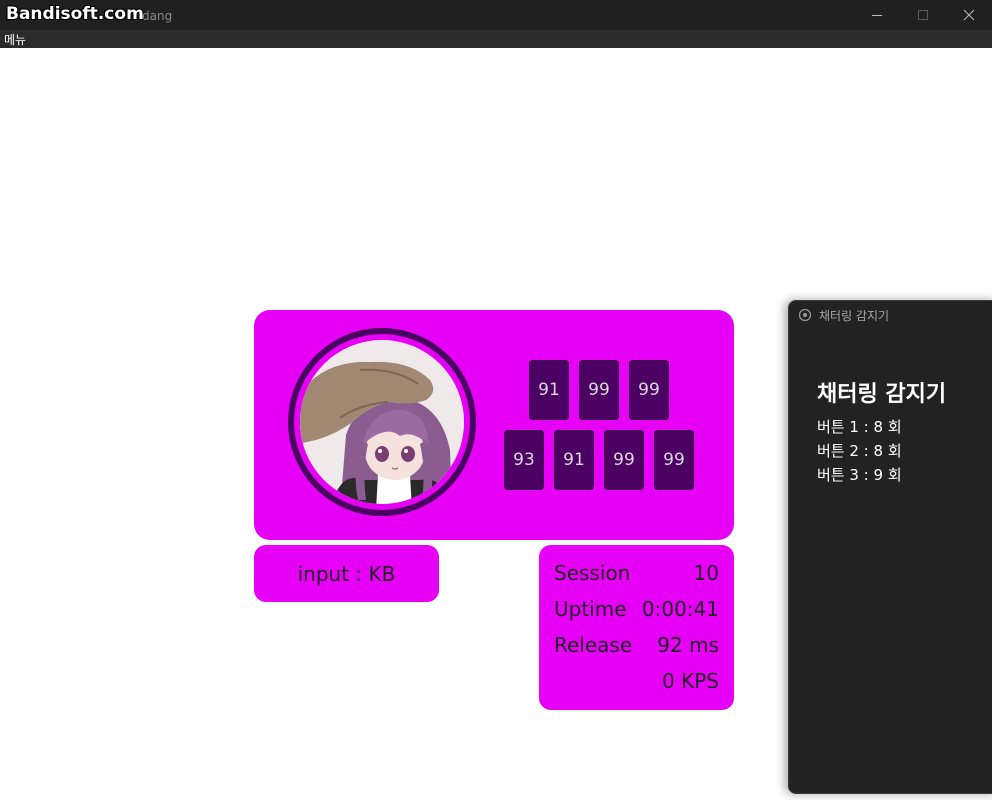 The width and height of the screenshot is (992, 800). I want to click on maximize-button, so click(923, 15).